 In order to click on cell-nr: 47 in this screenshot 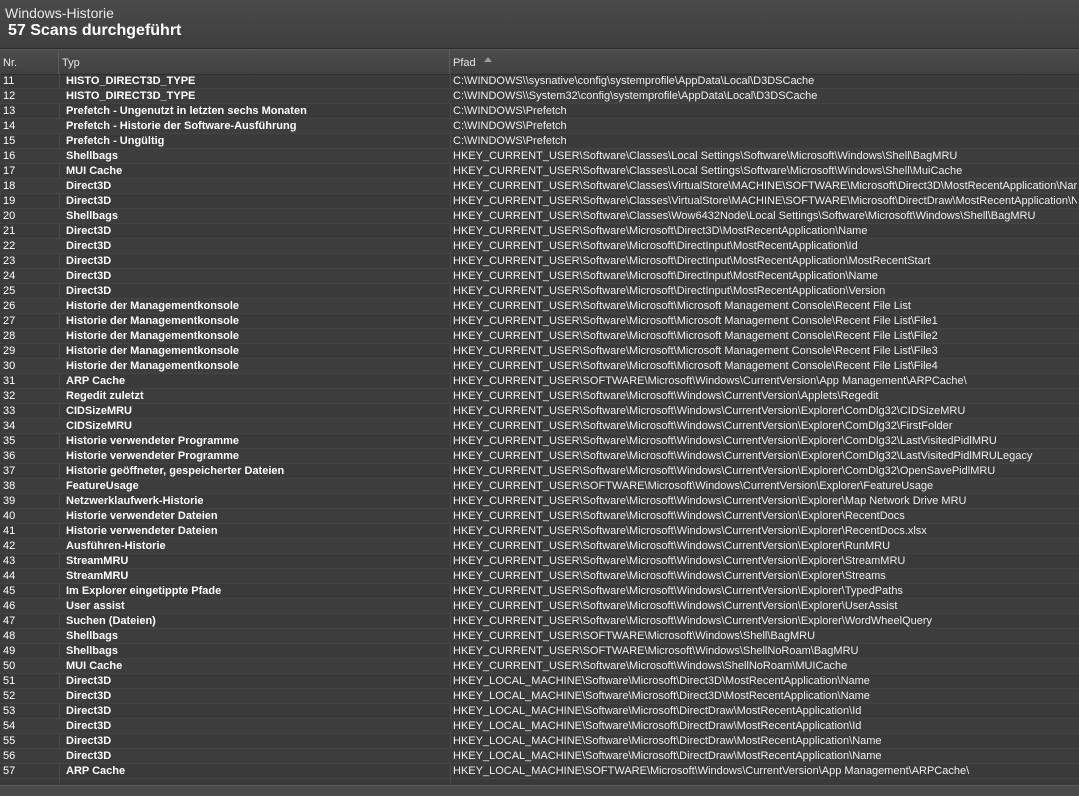, I will do `click(9, 621)`.